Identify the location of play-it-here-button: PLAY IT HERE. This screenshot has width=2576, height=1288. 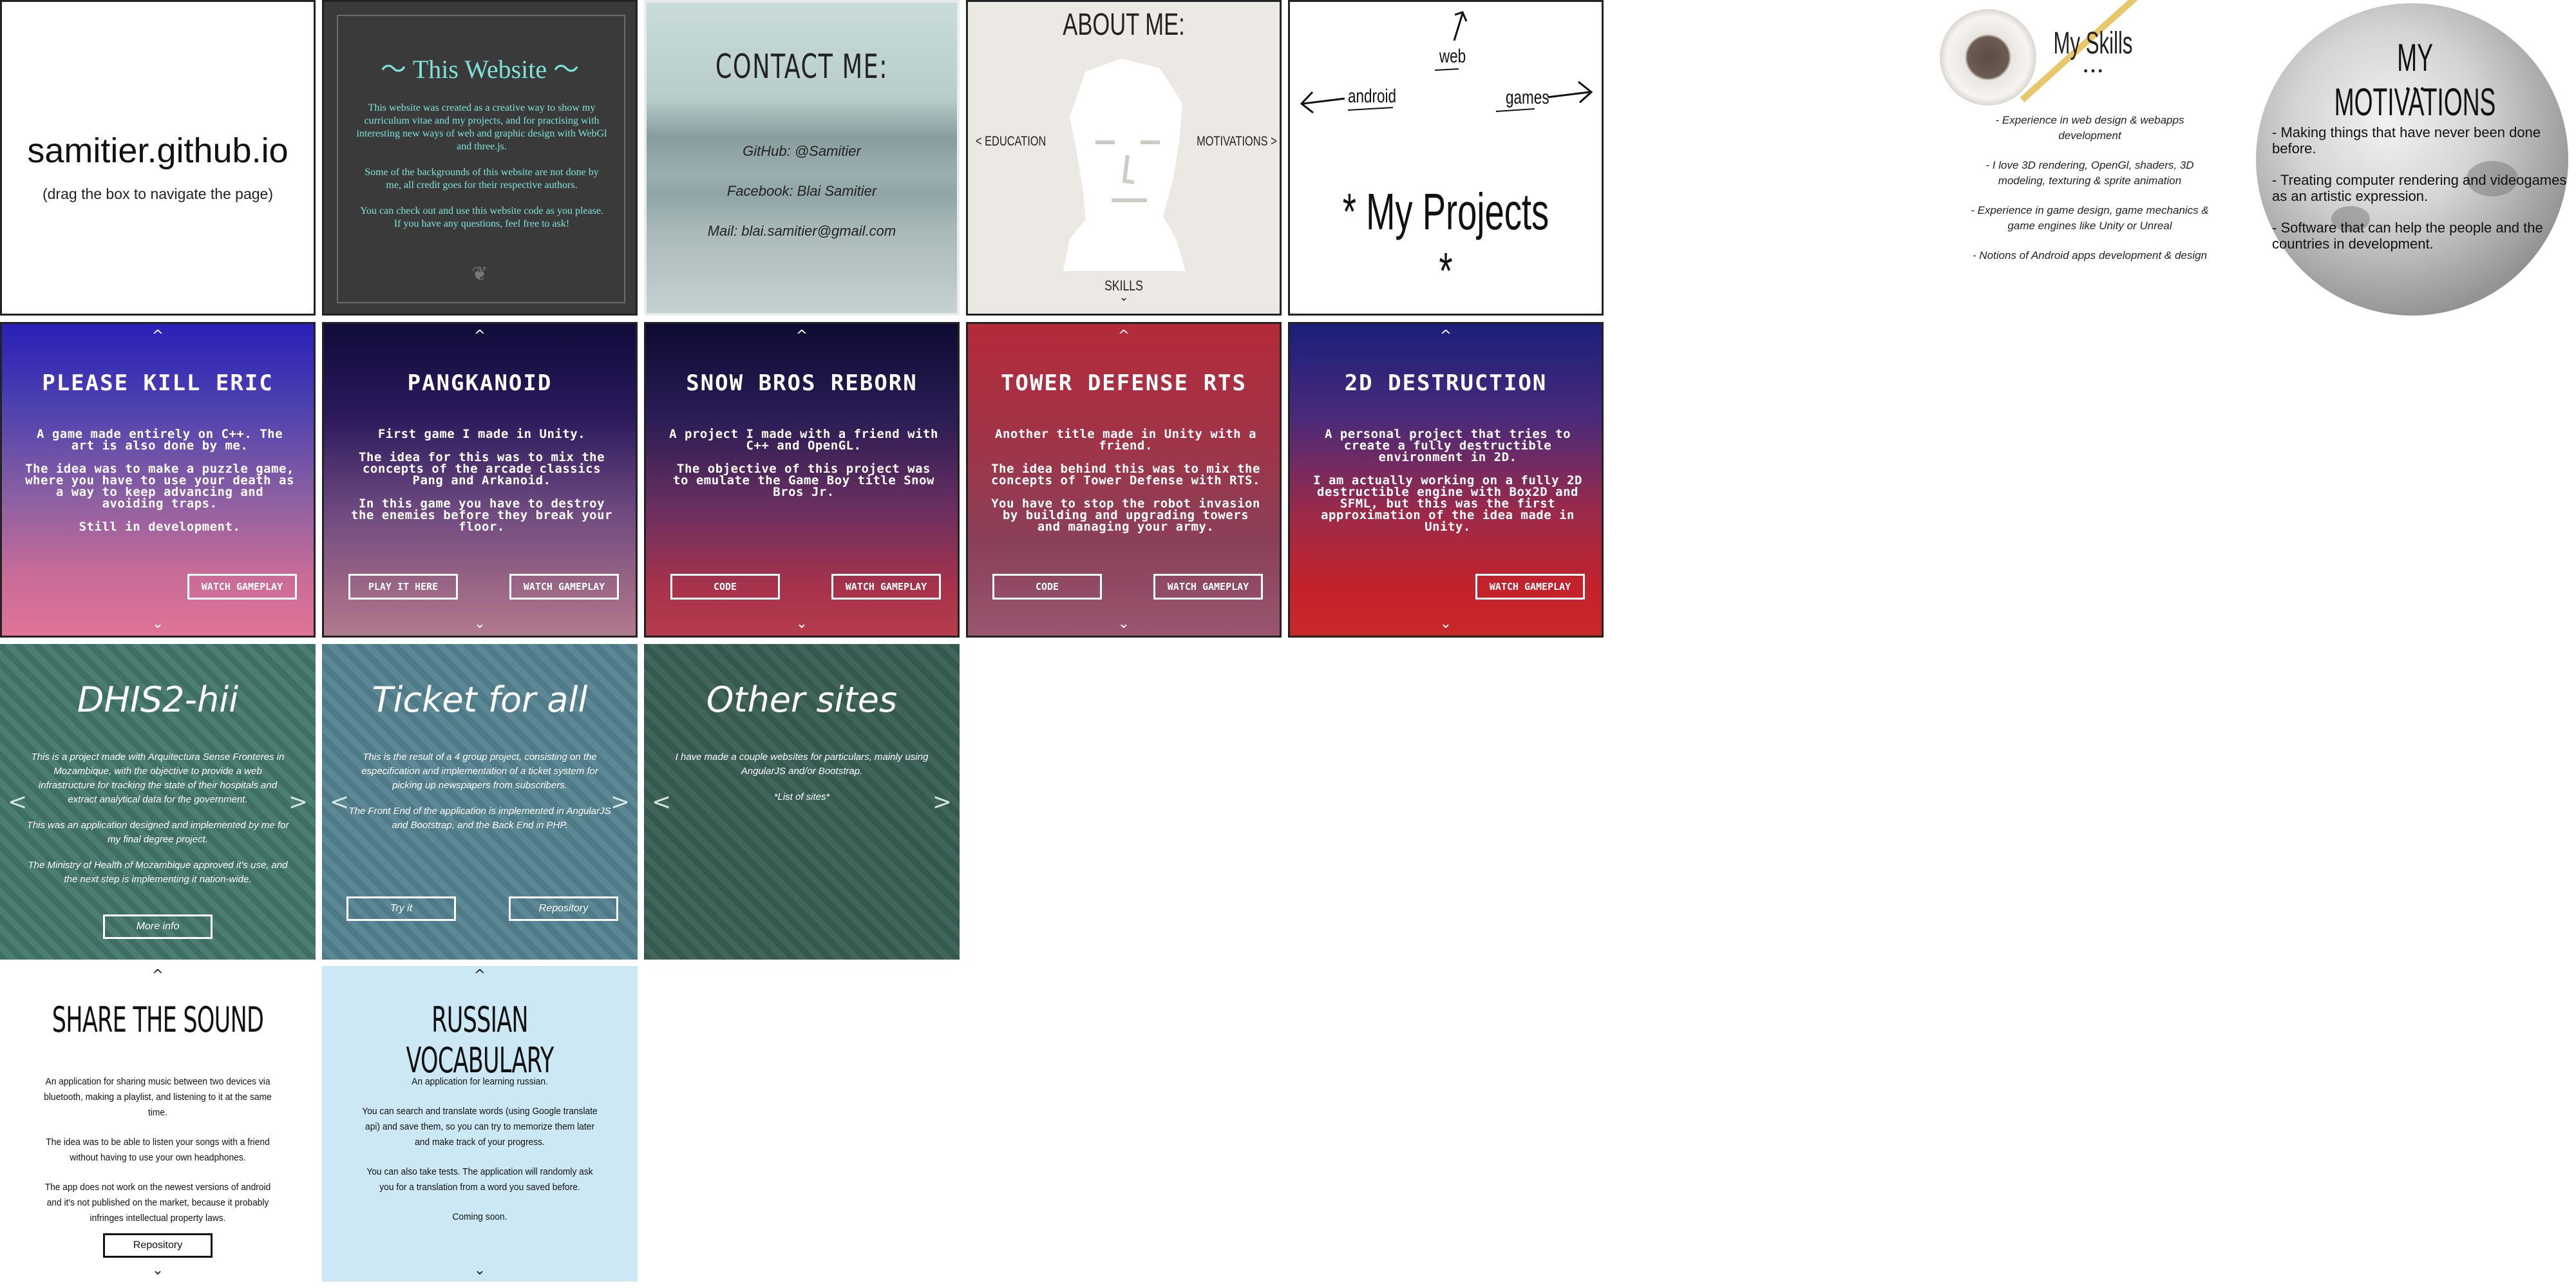
(403, 587).